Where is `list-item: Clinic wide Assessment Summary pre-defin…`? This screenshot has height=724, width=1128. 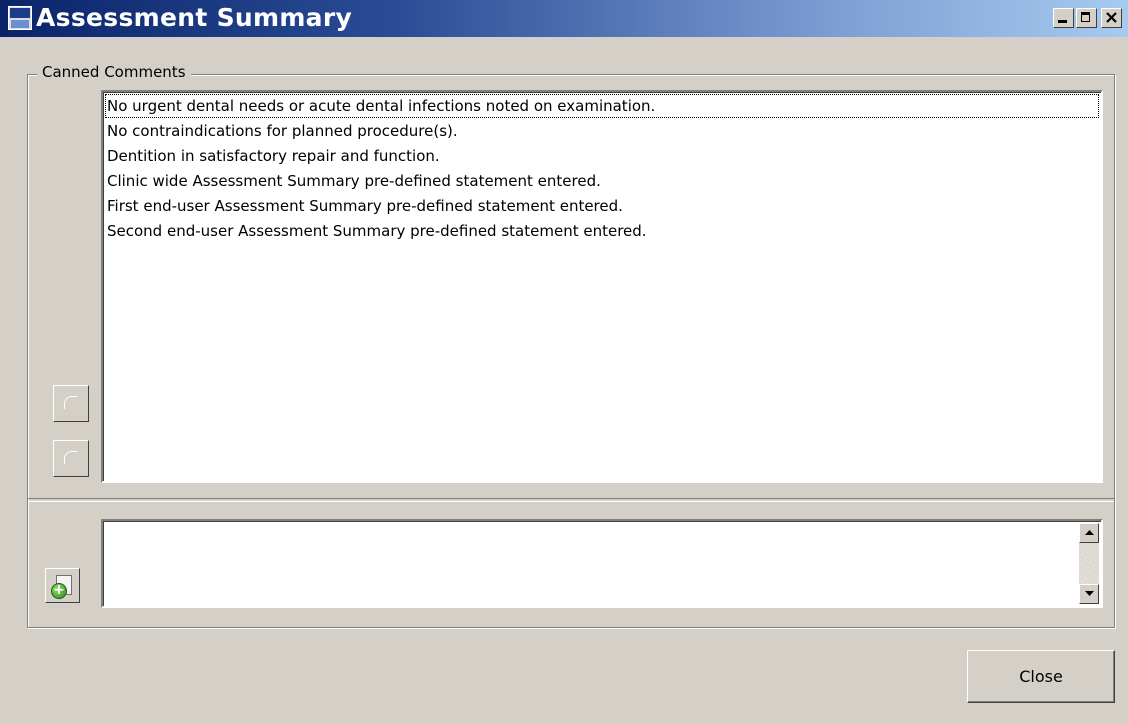 list-item: Clinic wide Assessment Summary pre-defin… is located at coordinates (354, 181).